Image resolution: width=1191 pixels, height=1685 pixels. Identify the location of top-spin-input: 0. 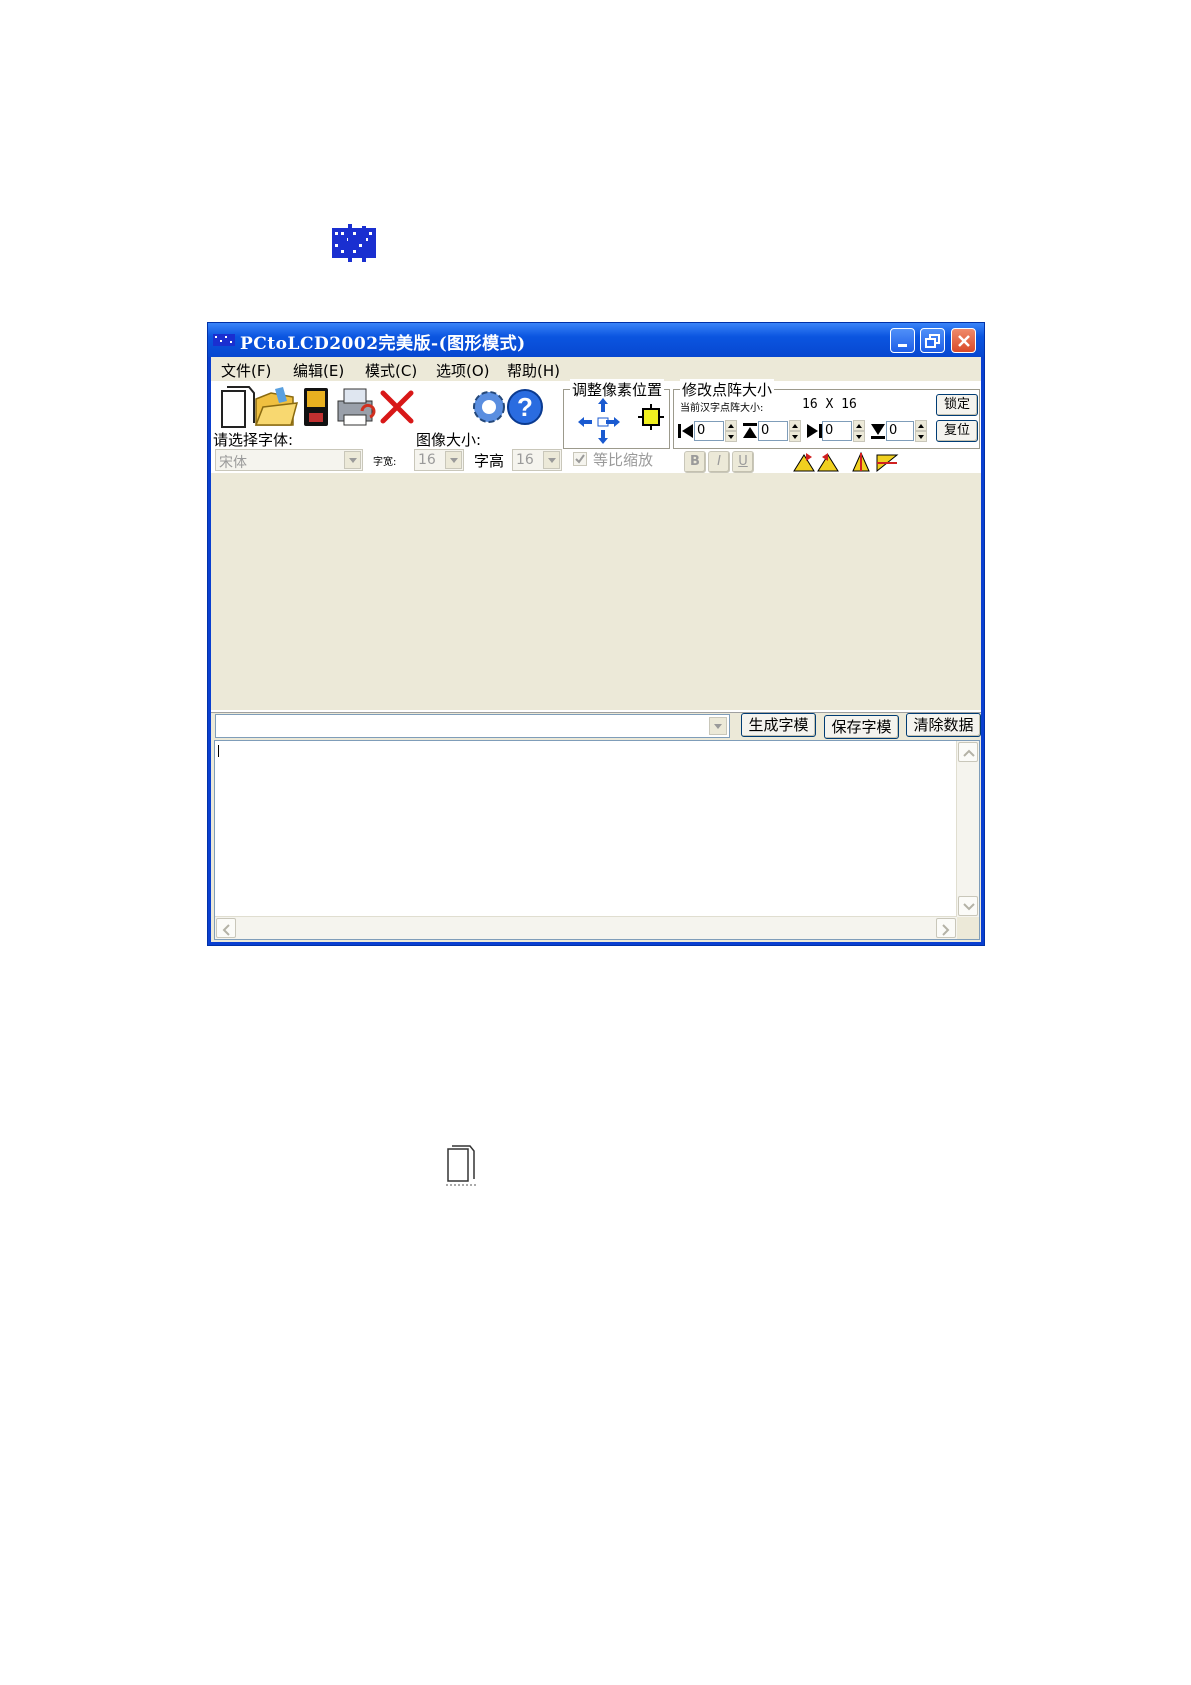
(773, 431).